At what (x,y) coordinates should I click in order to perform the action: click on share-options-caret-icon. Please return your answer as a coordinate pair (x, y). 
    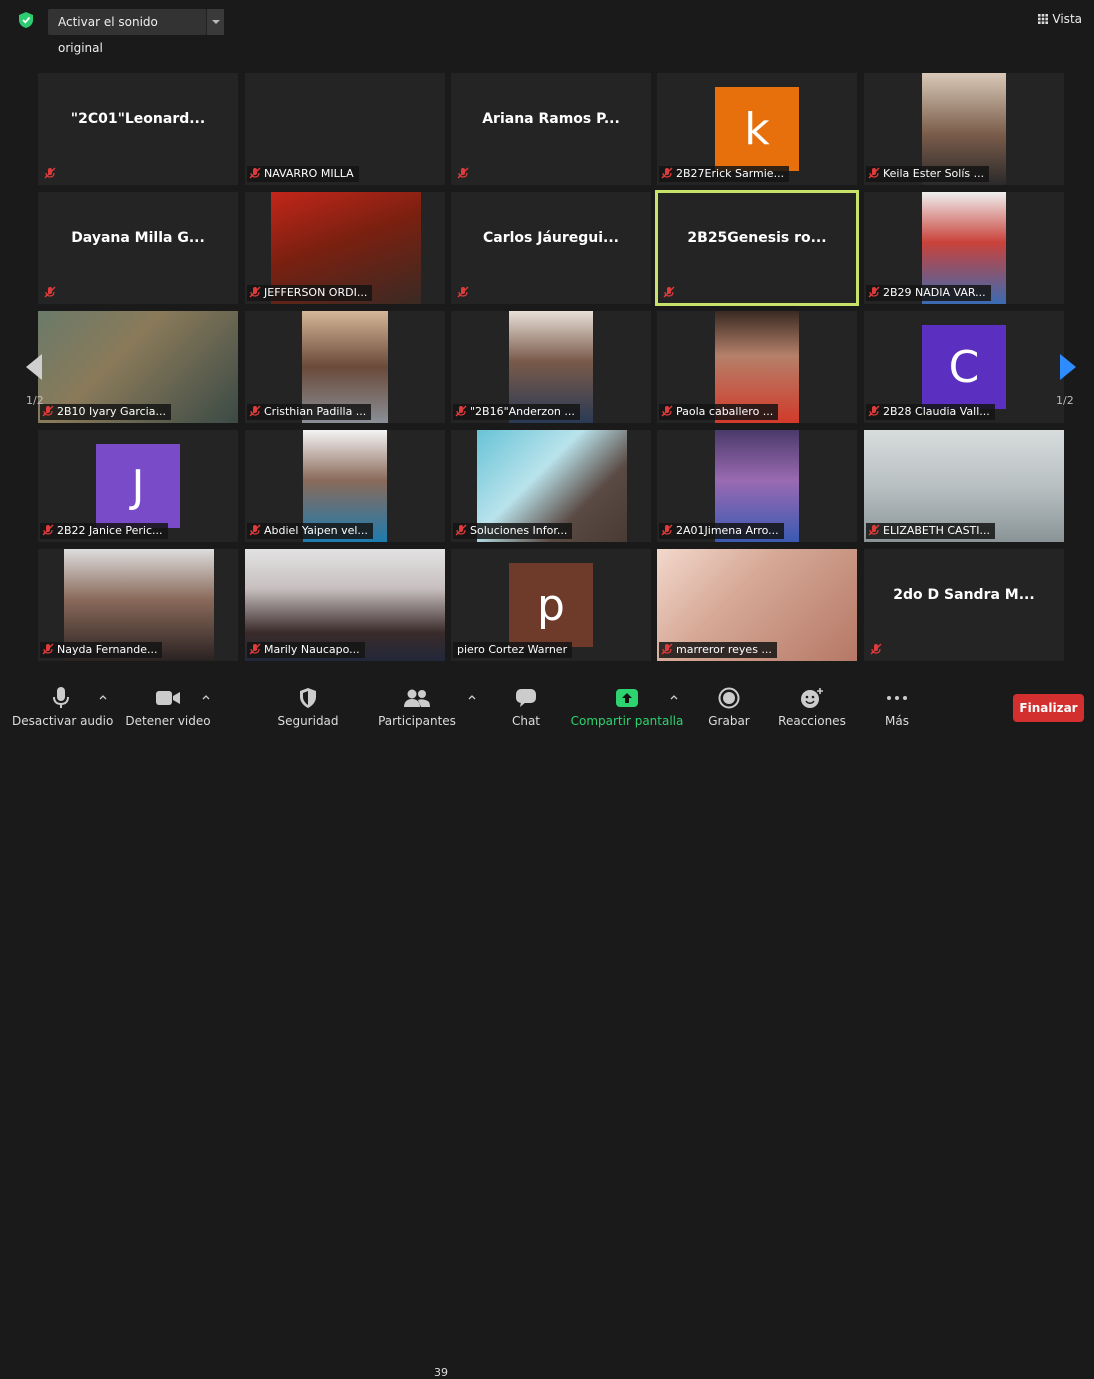
    Looking at the image, I should click on (674, 697).